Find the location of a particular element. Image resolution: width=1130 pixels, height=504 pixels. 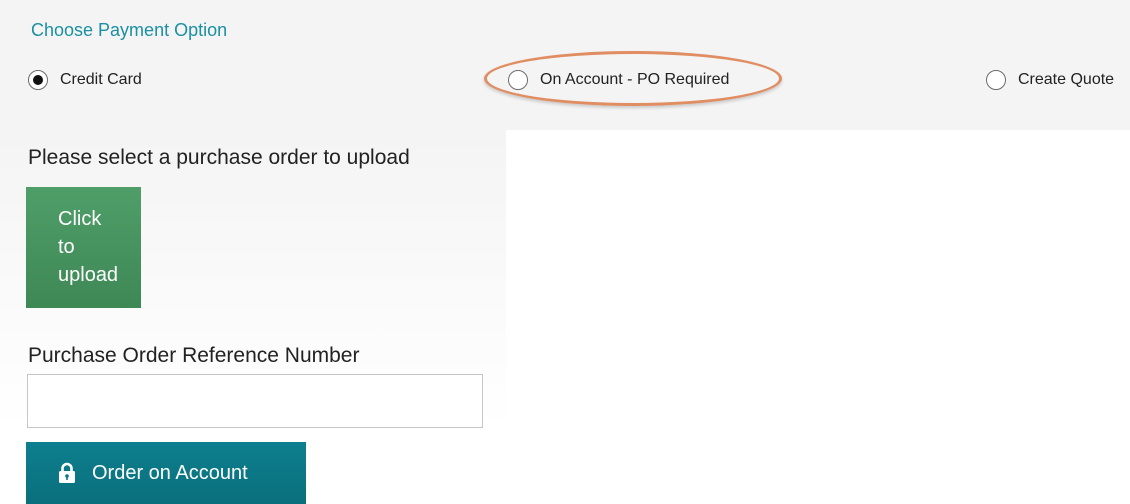

upload-button-line: upload is located at coordinates (88, 275).